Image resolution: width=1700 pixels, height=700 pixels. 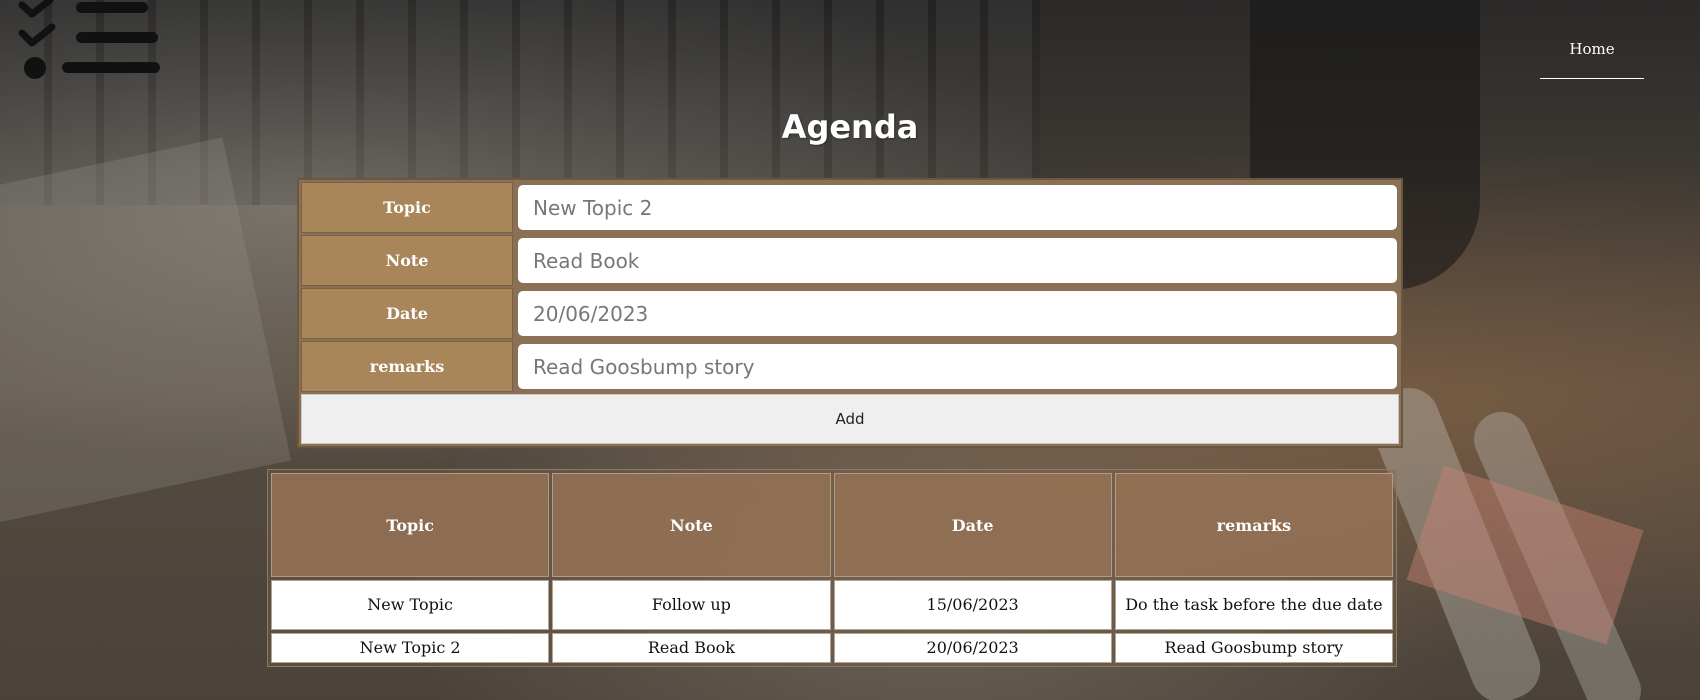 I want to click on date-label: Date, so click(x=407, y=313).